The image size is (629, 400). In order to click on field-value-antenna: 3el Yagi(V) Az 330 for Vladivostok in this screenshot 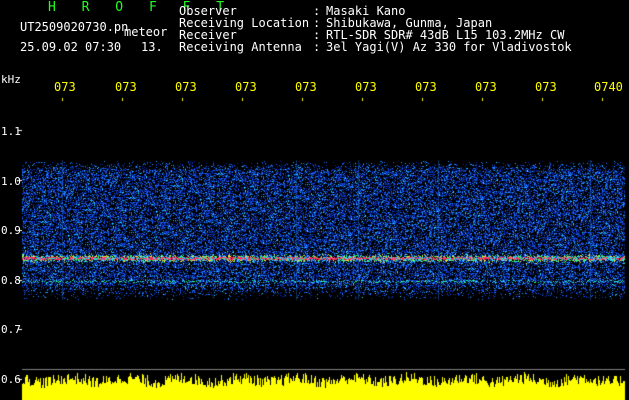, I will do `click(449, 47)`.